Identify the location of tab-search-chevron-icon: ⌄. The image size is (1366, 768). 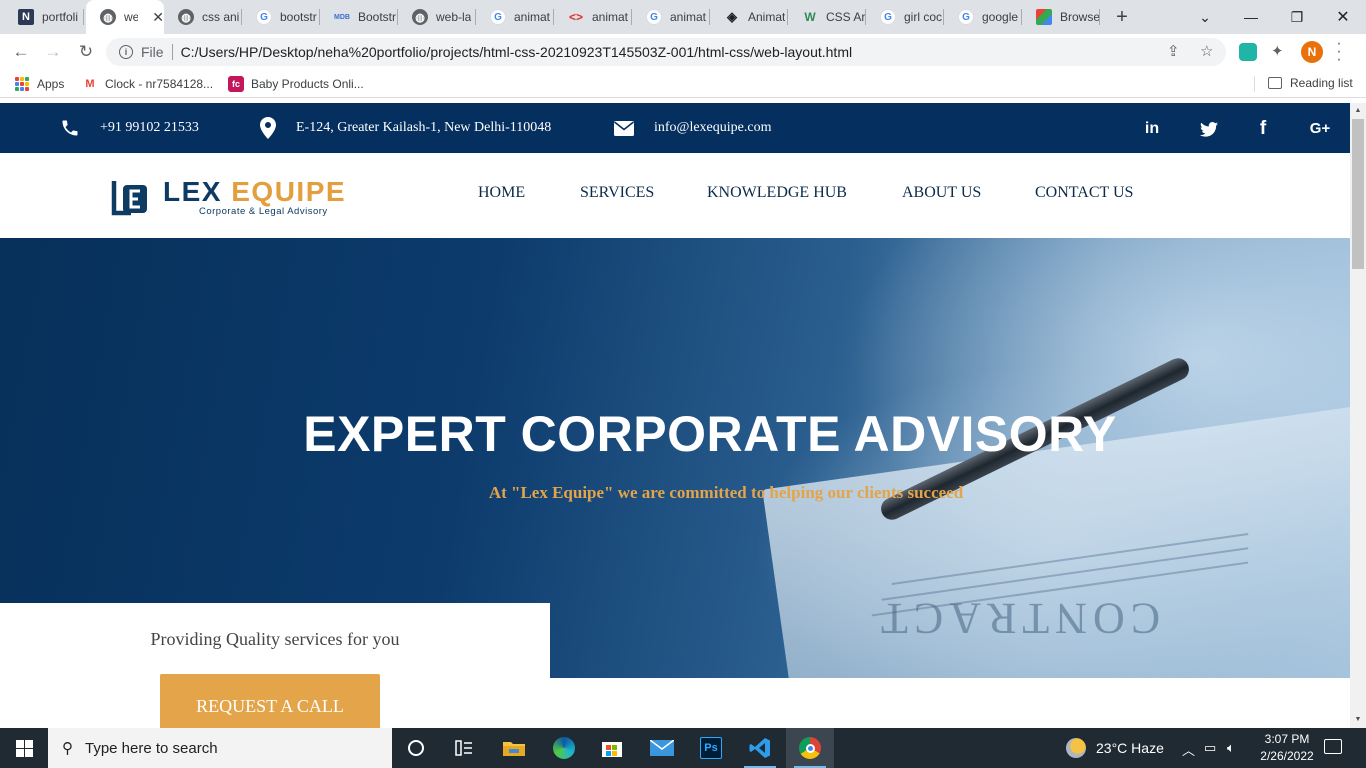
(1205, 17).